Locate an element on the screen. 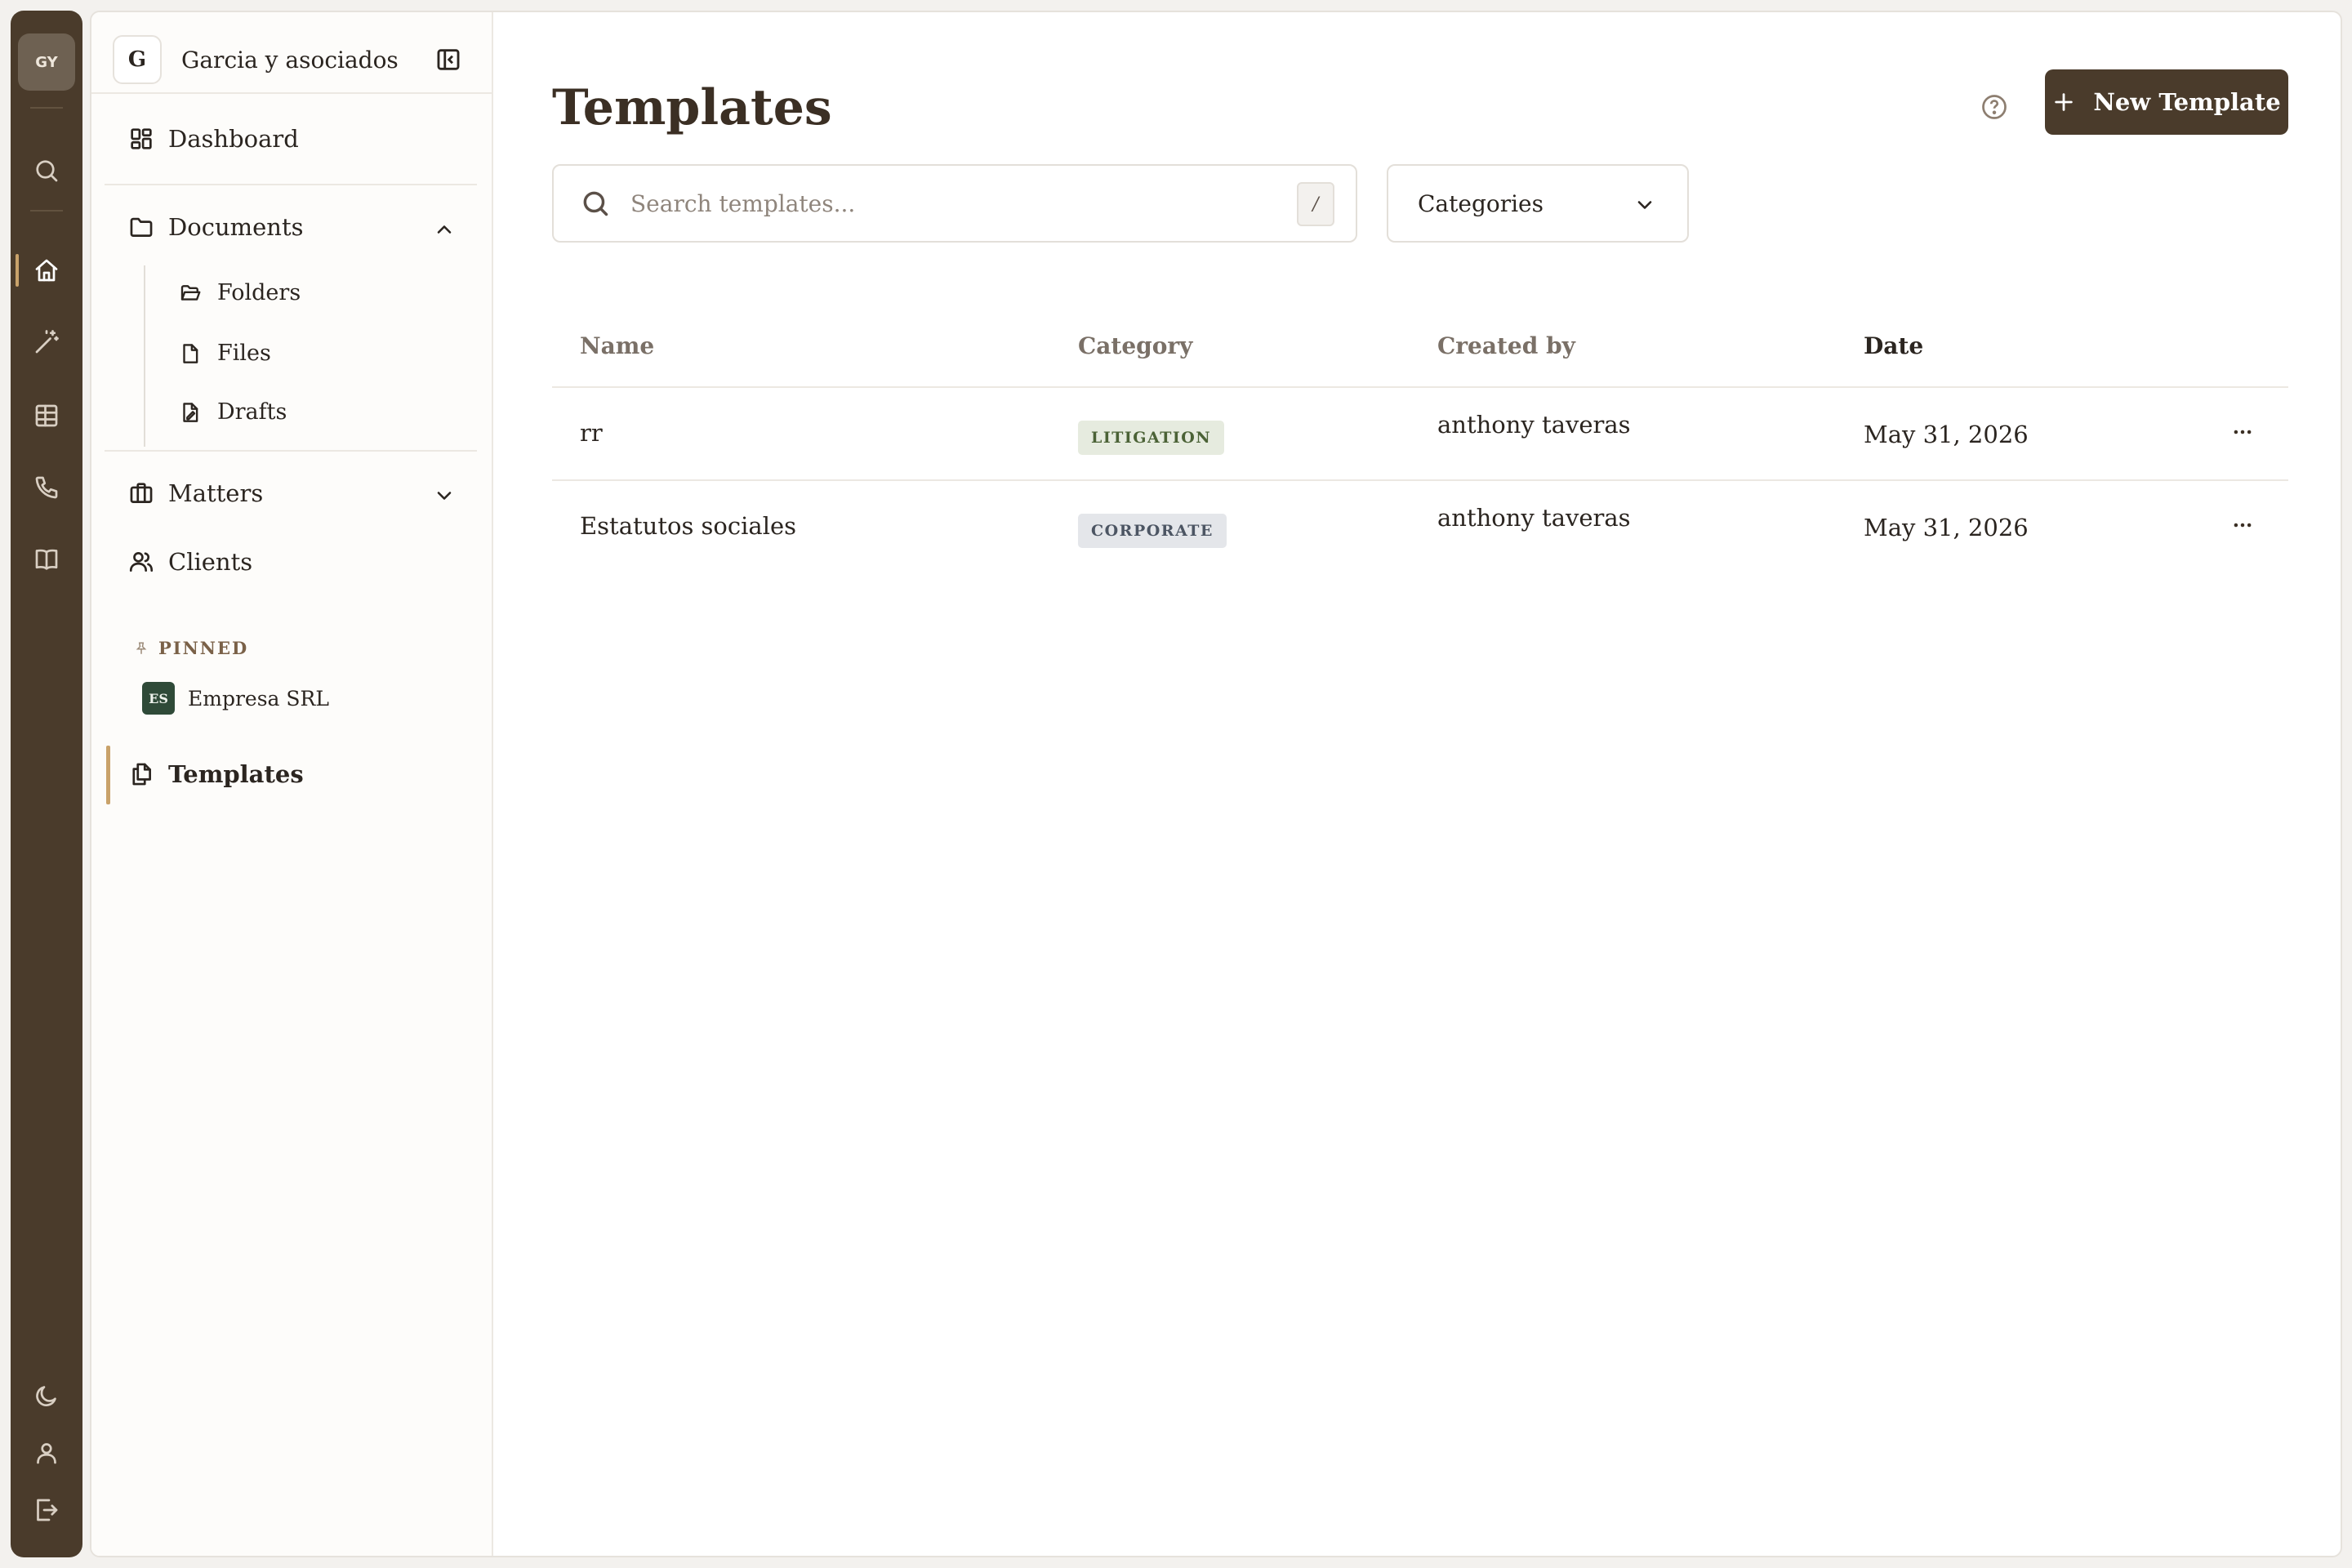  category-badge: LITIGATION is located at coordinates (1151, 438).